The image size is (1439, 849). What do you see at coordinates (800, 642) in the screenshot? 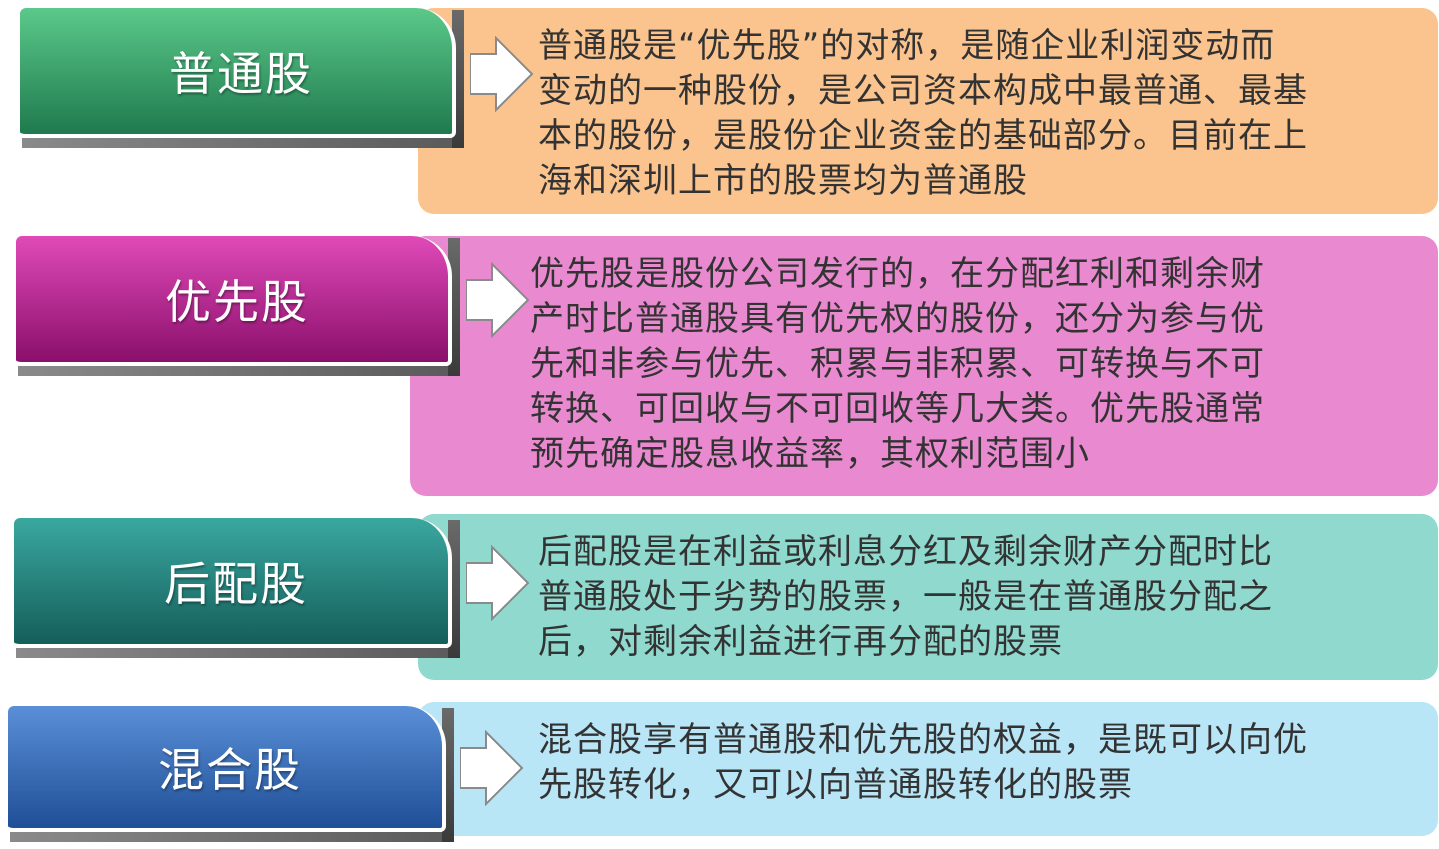
I see `description-line: 后，对剩余利益进行再分配的股票` at bounding box center [800, 642].